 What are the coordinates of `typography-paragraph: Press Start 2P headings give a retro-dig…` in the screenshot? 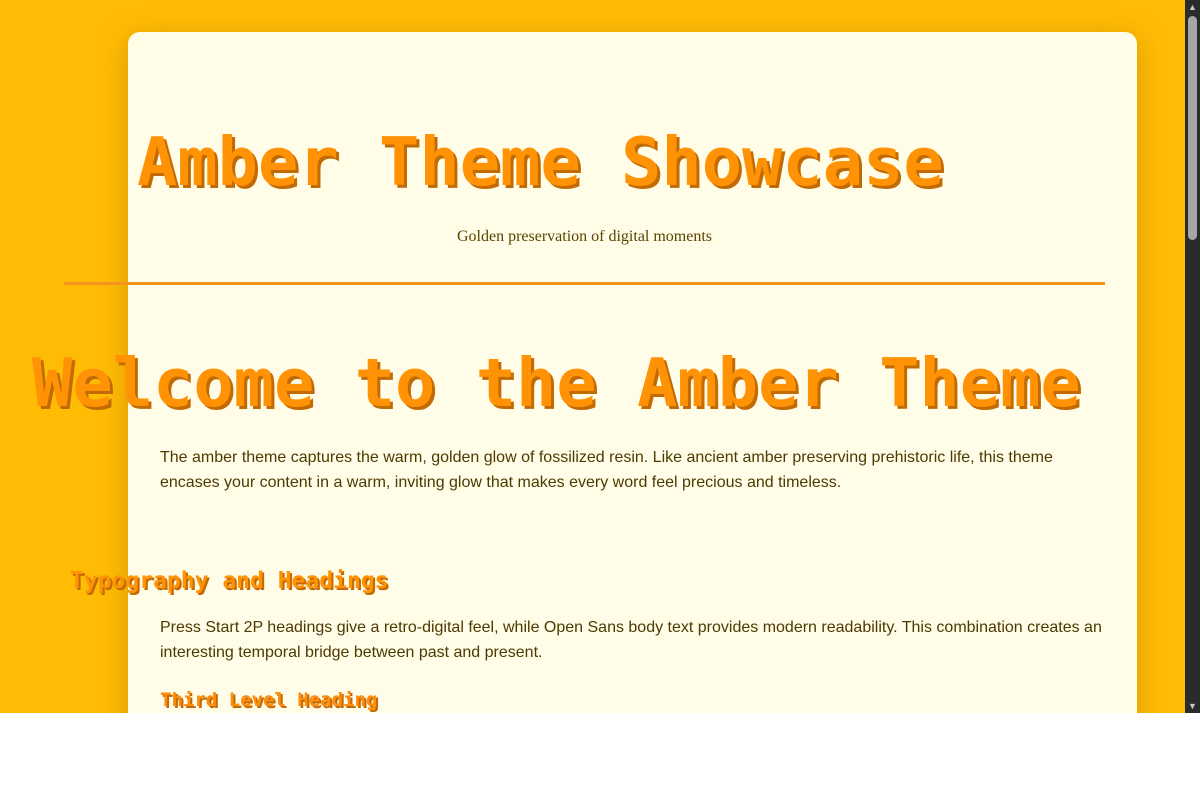 It's located at (631, 640).